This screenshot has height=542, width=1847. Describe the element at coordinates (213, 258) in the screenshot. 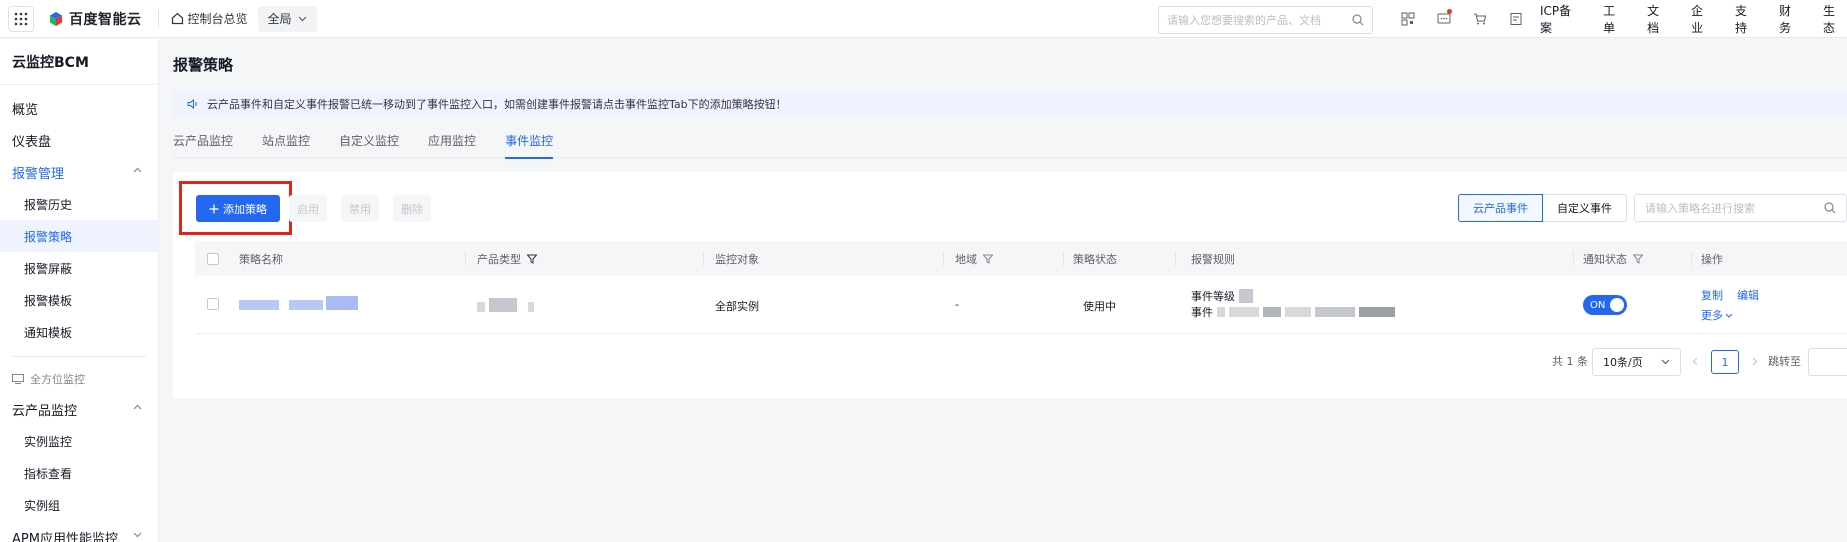

I see `select-all-checkbox` at that location.